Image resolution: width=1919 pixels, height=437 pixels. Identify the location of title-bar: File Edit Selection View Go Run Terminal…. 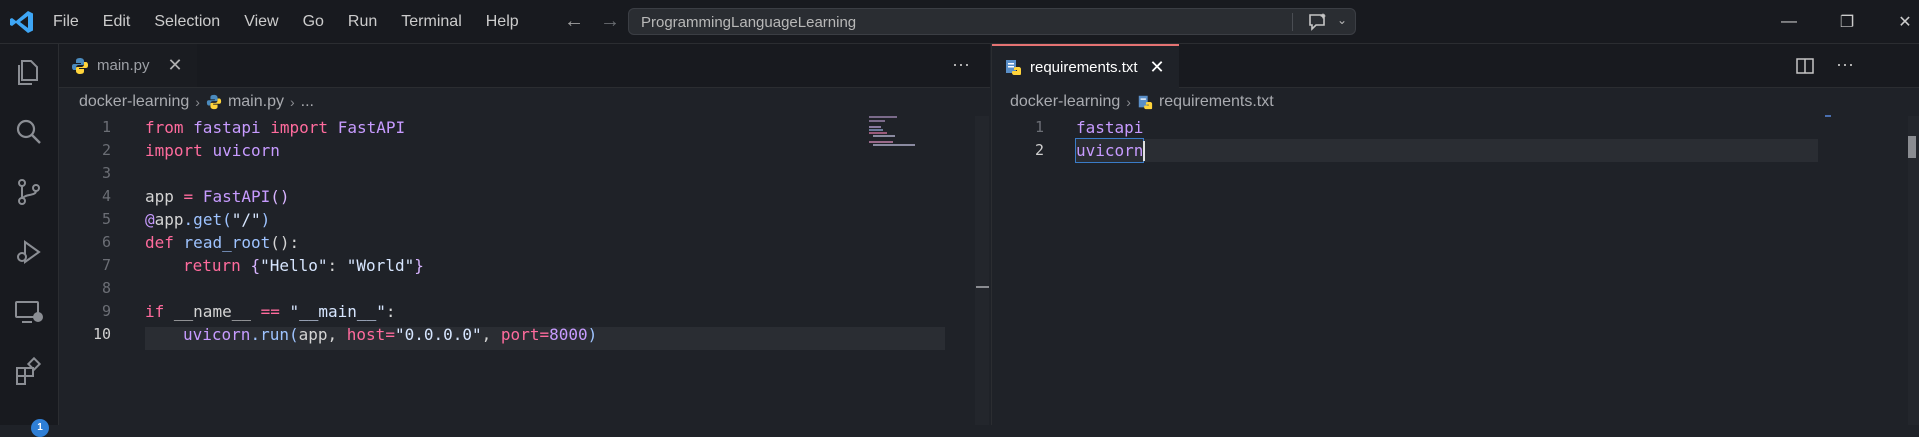
(959, 22).